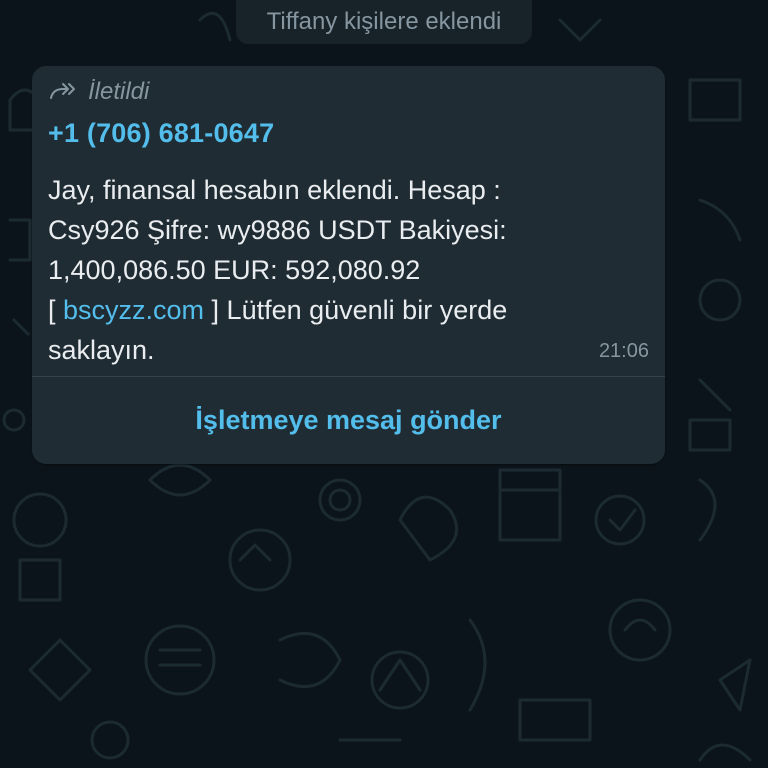 This screenshot has width=768, height=768. I want to click on forwarded-indicator: İletildi, so click(98, 92).